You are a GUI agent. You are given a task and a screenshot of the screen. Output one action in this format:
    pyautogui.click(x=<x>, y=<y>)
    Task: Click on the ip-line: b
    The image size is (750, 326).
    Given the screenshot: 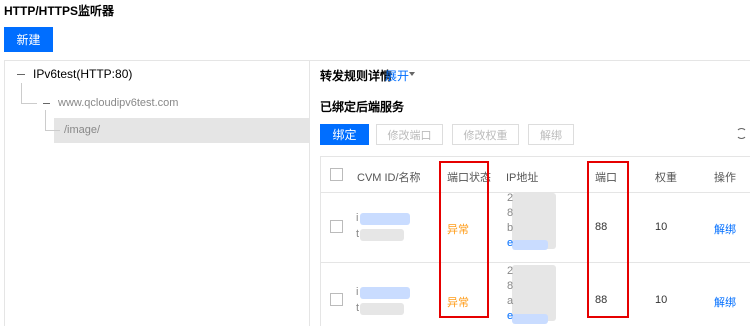 What is the action you would take?
    pyautogui.click(x=510, y=228)
    